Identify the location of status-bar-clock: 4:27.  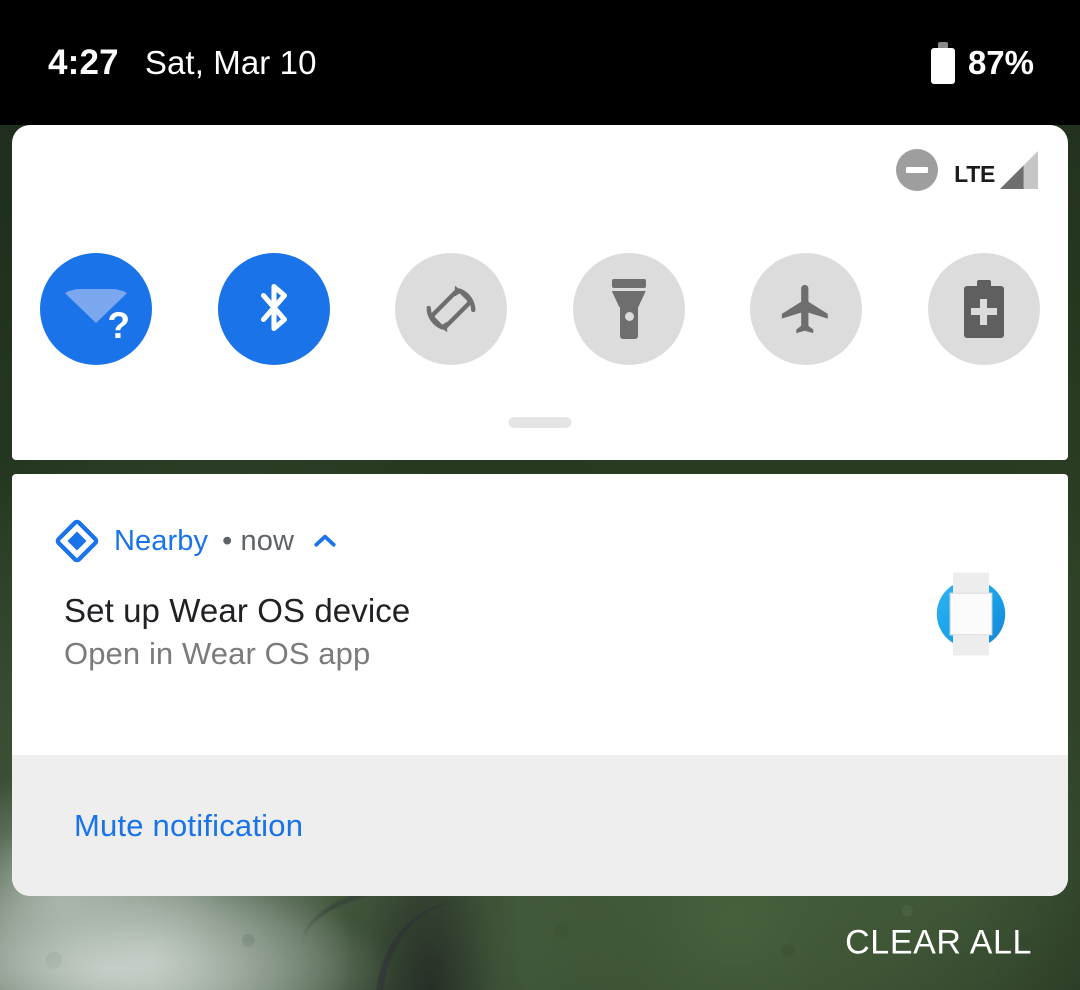
(83, 62).